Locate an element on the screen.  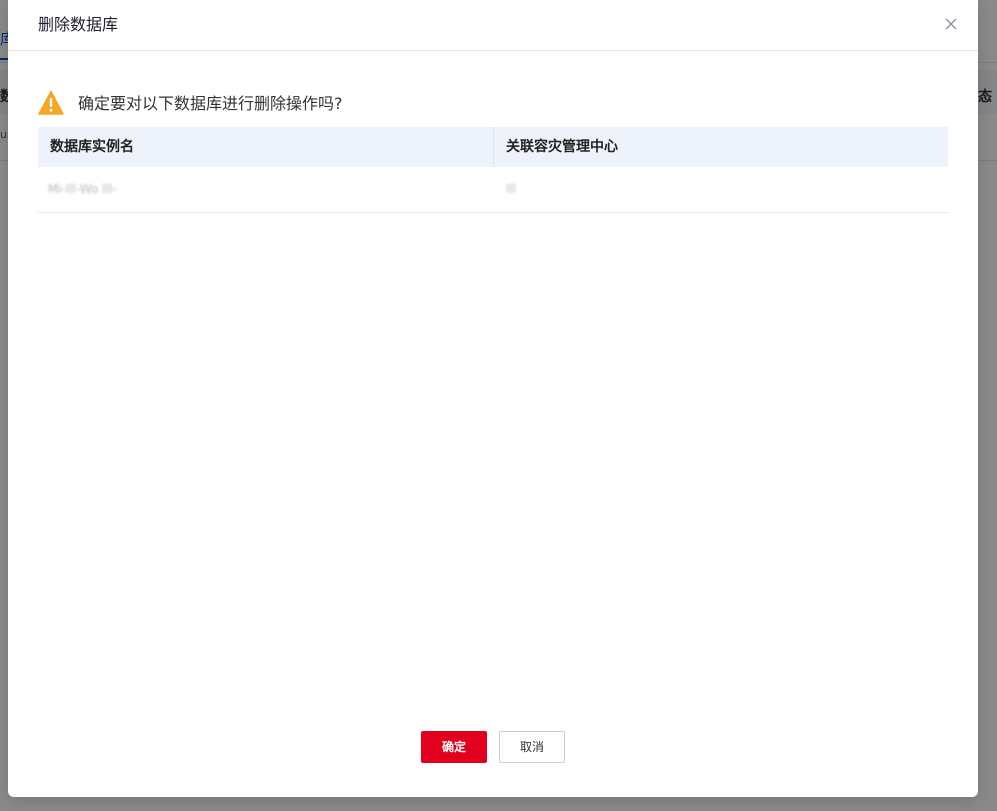
table-row: Mi-lll-Wo lll- lll is located at coordinates (493, 190).